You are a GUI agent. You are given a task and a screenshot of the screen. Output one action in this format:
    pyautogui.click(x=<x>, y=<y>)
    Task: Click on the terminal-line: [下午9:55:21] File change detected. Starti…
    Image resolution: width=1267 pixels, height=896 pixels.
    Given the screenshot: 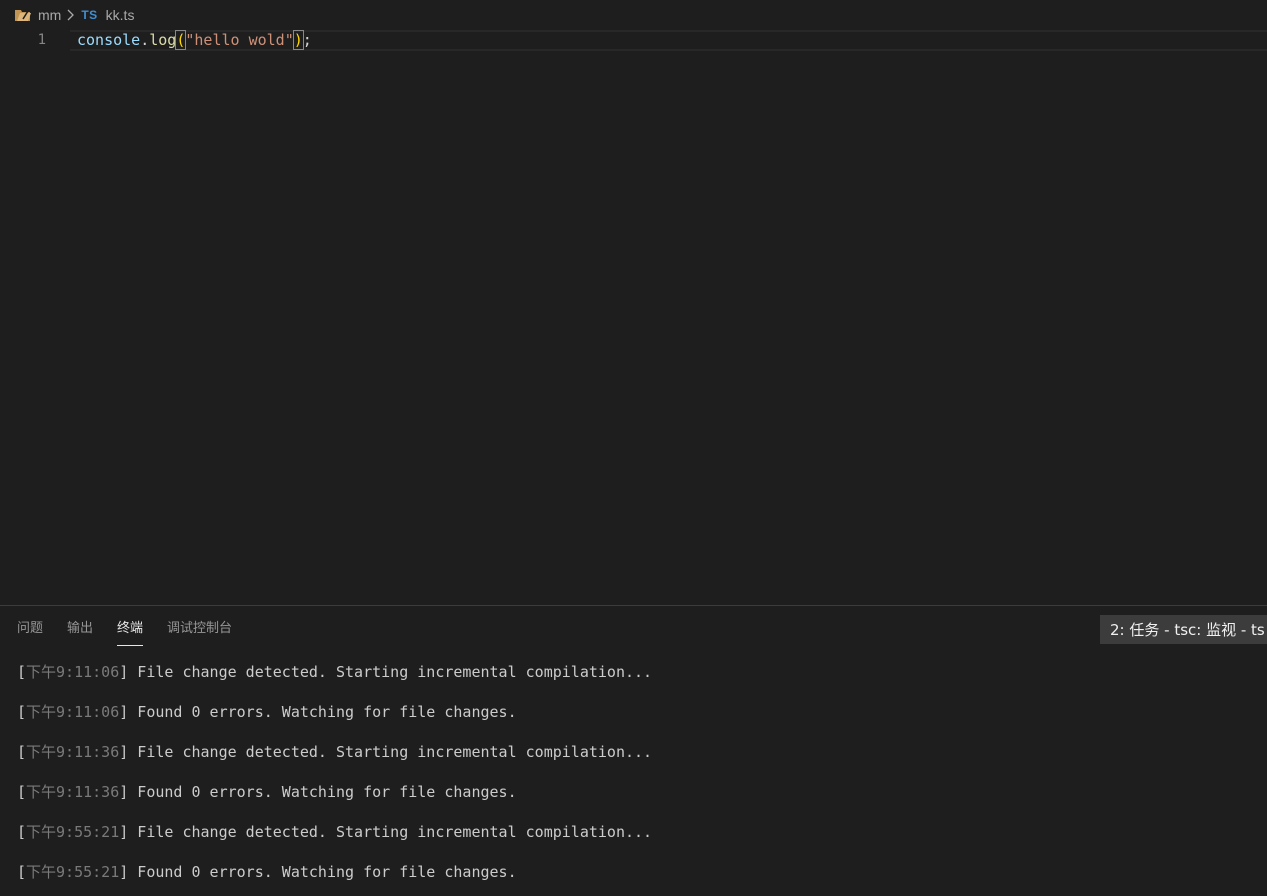 What is the action you would take?
    pyautogui.click(x=335, y=832)
    